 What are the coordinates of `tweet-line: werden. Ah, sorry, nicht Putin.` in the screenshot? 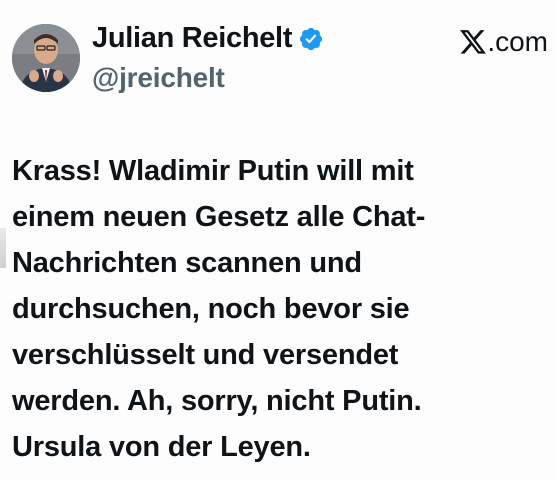 It's located at (217, 401).